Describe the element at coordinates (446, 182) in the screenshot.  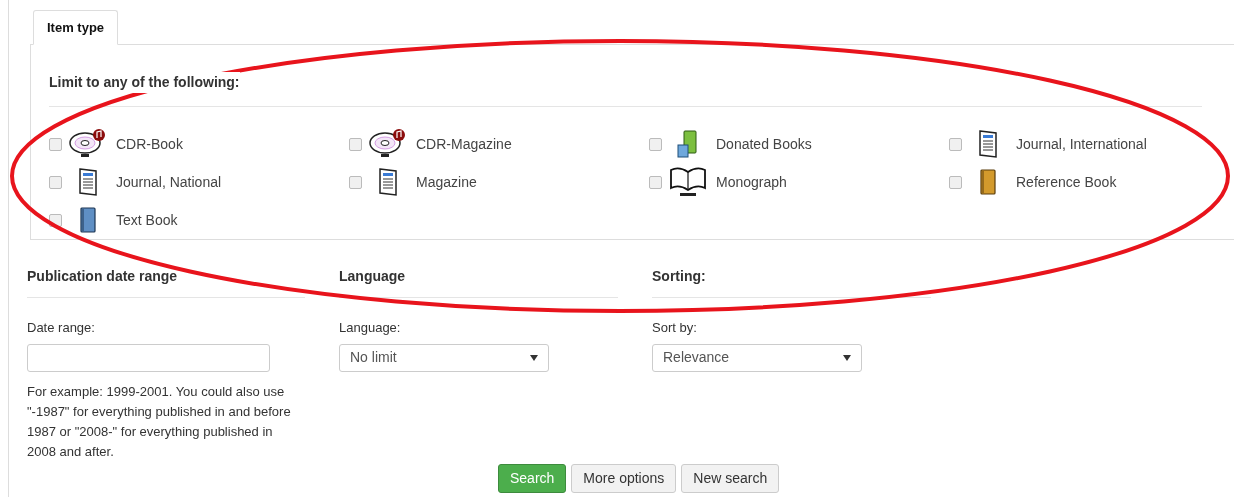
I see `item-type-label: Magazine` at that location.